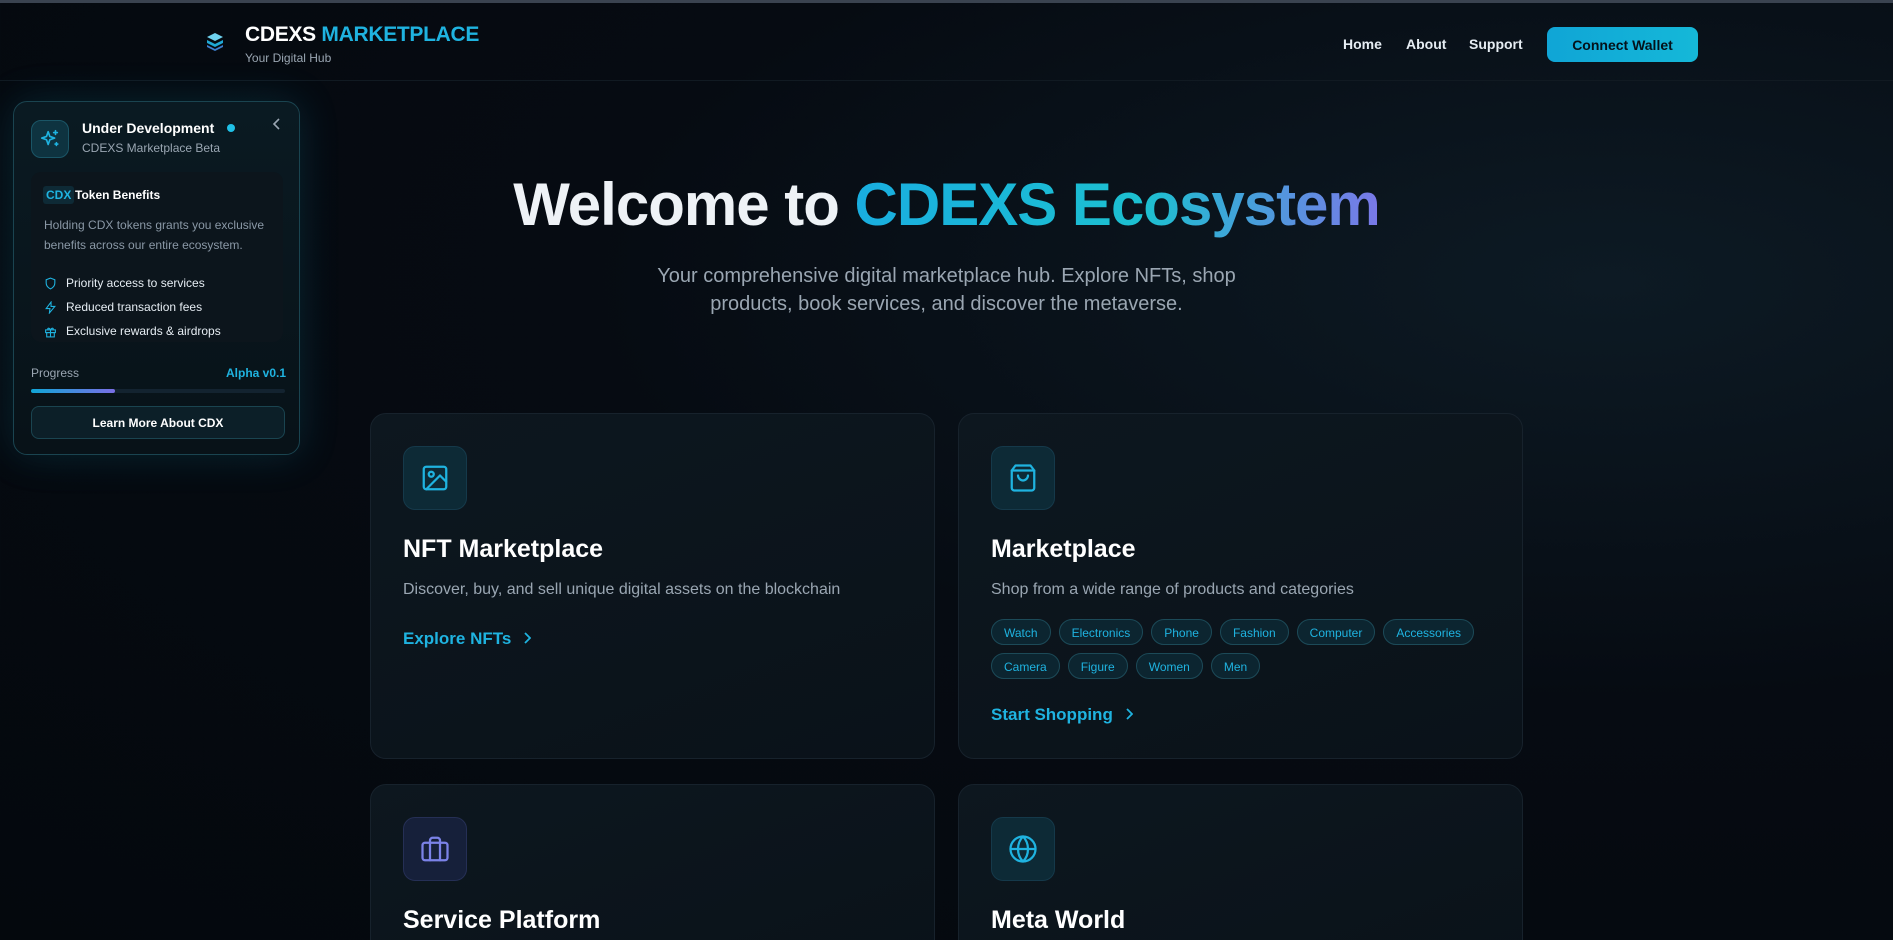 This screenshot has width=1893, height=940. I want to click on start-shopping-link: Start Shopping, so click(1062, 715).